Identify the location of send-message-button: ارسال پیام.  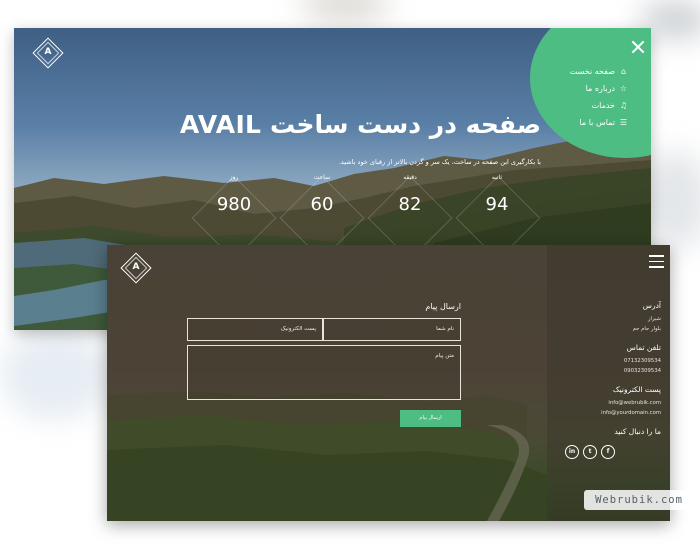
(430, 418).